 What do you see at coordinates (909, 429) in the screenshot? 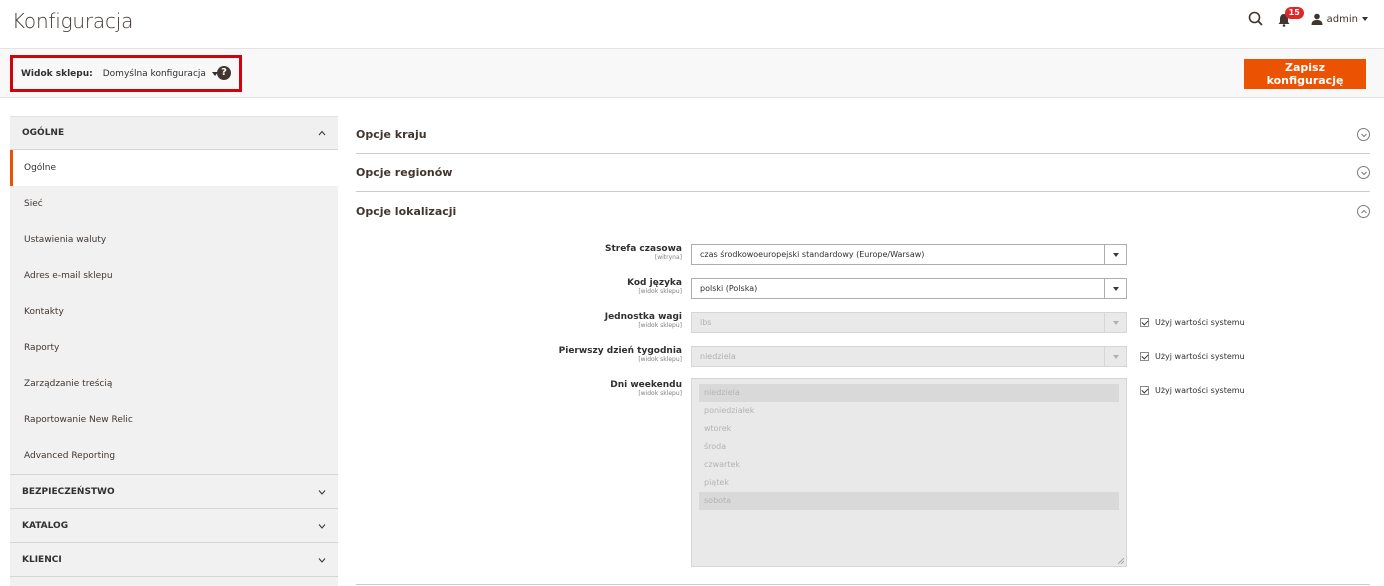
I see `weekend-option: wtorek` at bounding box center [909, 429].